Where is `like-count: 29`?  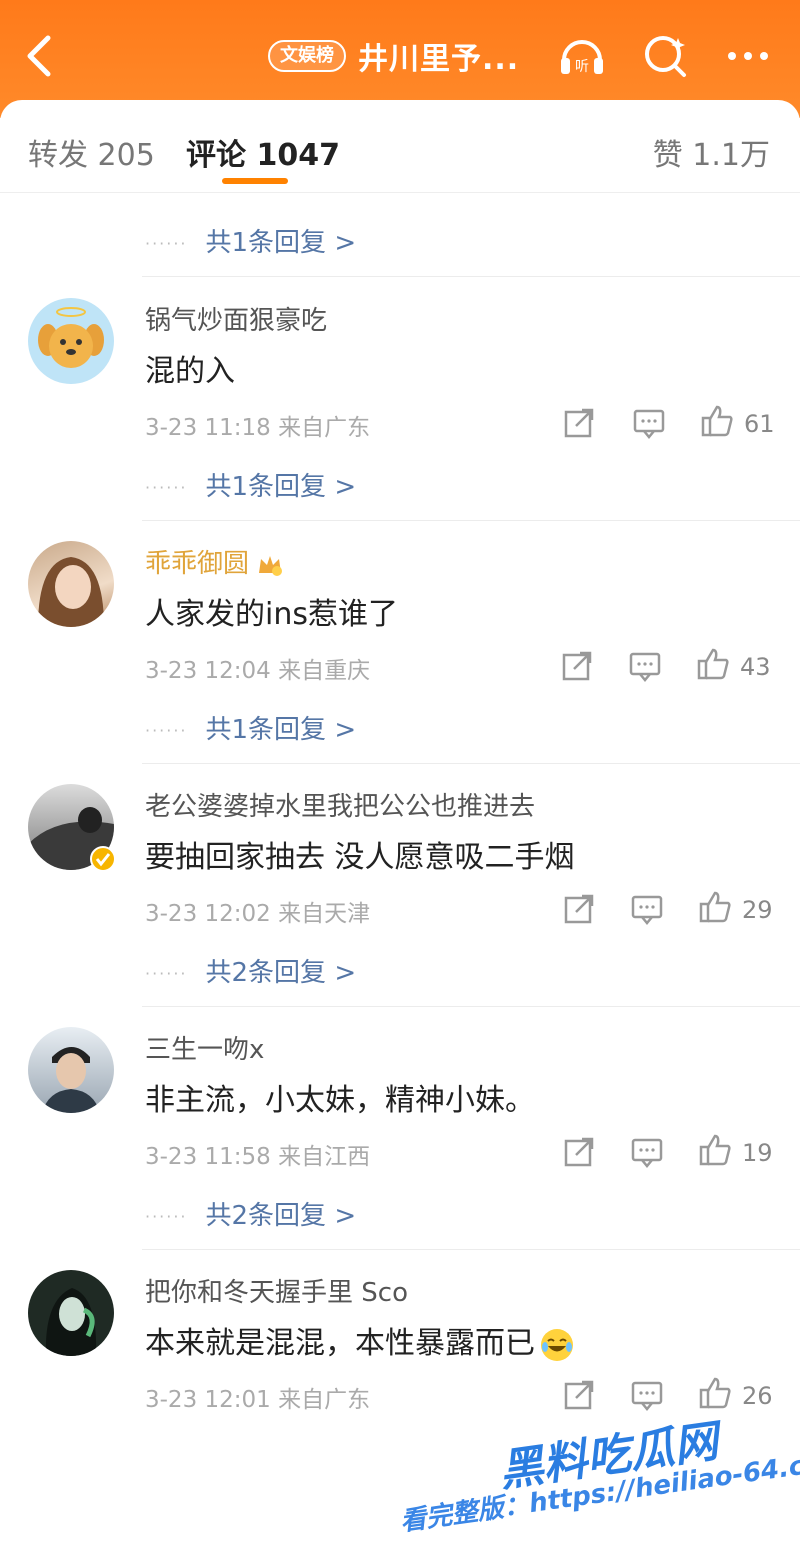 like-count: 29 is located at coordinates (757, 910).